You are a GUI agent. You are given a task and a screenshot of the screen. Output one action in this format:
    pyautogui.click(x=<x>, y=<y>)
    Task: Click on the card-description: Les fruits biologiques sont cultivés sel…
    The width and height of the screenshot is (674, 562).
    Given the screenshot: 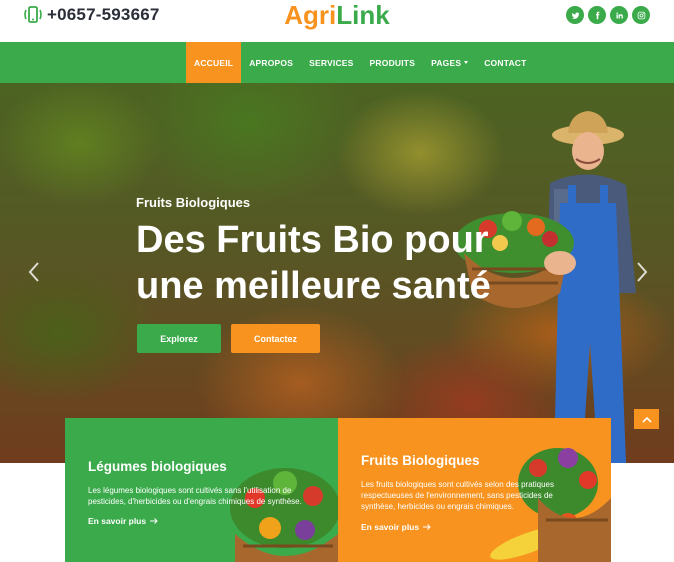 What is the action you would take?
    pyautogui.click(x=457, y=495)
    